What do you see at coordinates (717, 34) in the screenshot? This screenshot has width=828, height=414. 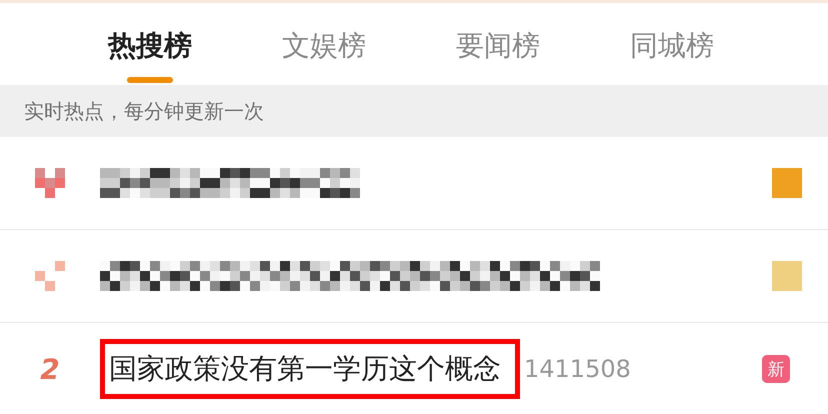 I see `tab: 同城榜` at bounding box center [717, 34].